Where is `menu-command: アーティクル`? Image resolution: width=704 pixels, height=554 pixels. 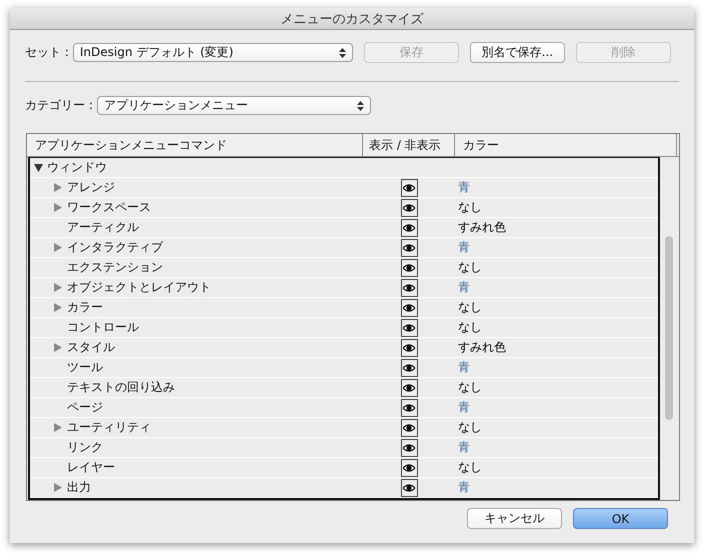 menu-command: アーティクル is located at coordinates (103, 227).